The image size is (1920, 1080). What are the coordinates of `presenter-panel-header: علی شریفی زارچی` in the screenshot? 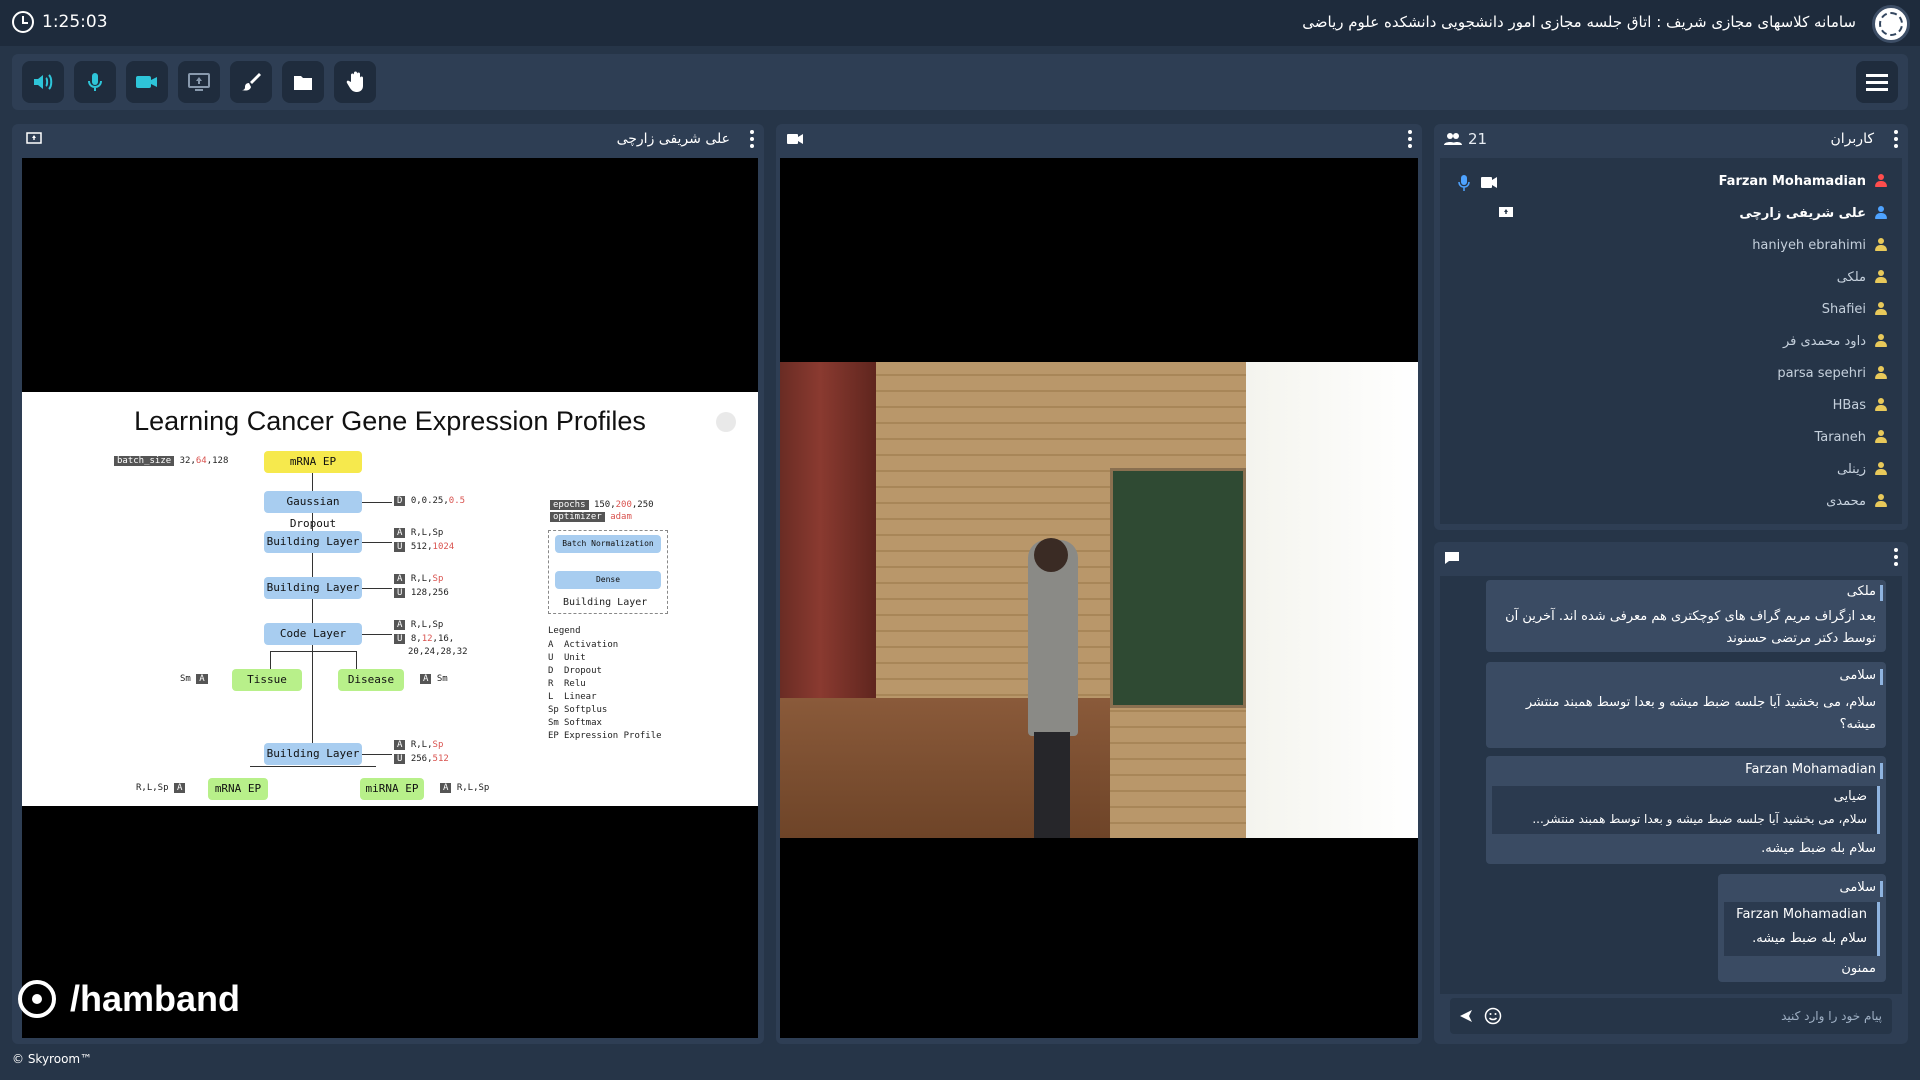 It's located at (388, 139).